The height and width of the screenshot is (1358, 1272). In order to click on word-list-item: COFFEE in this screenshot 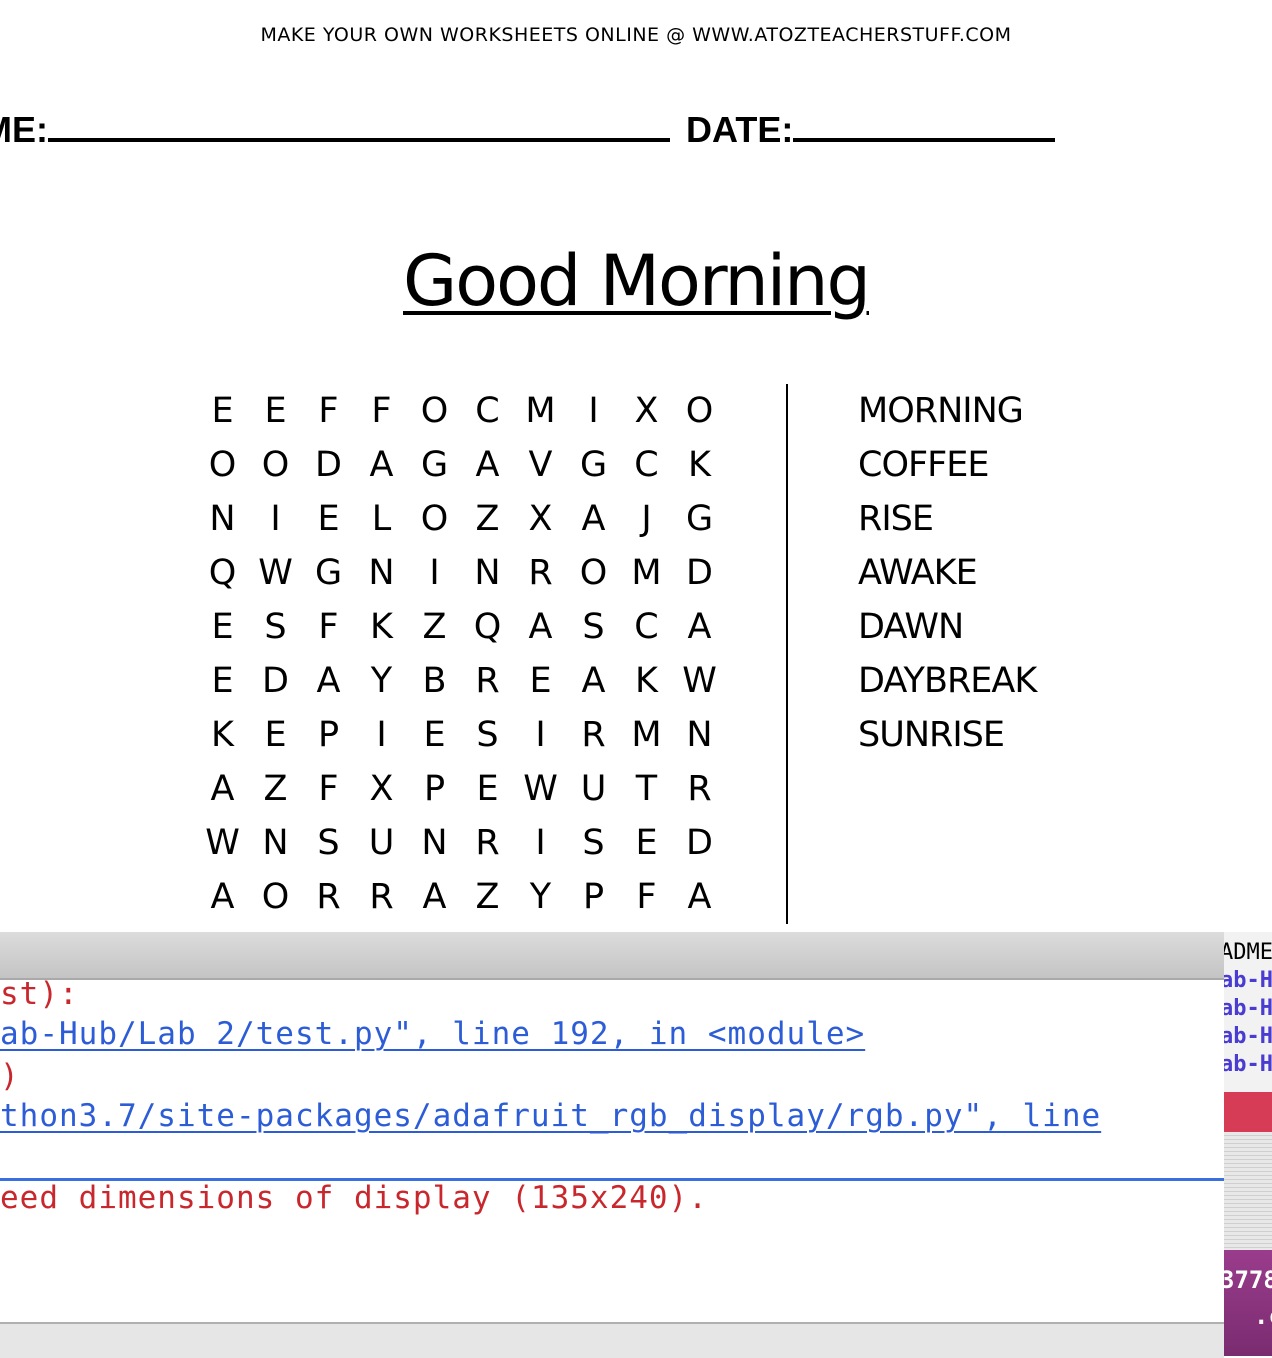, I will do `click(923, 465)`.